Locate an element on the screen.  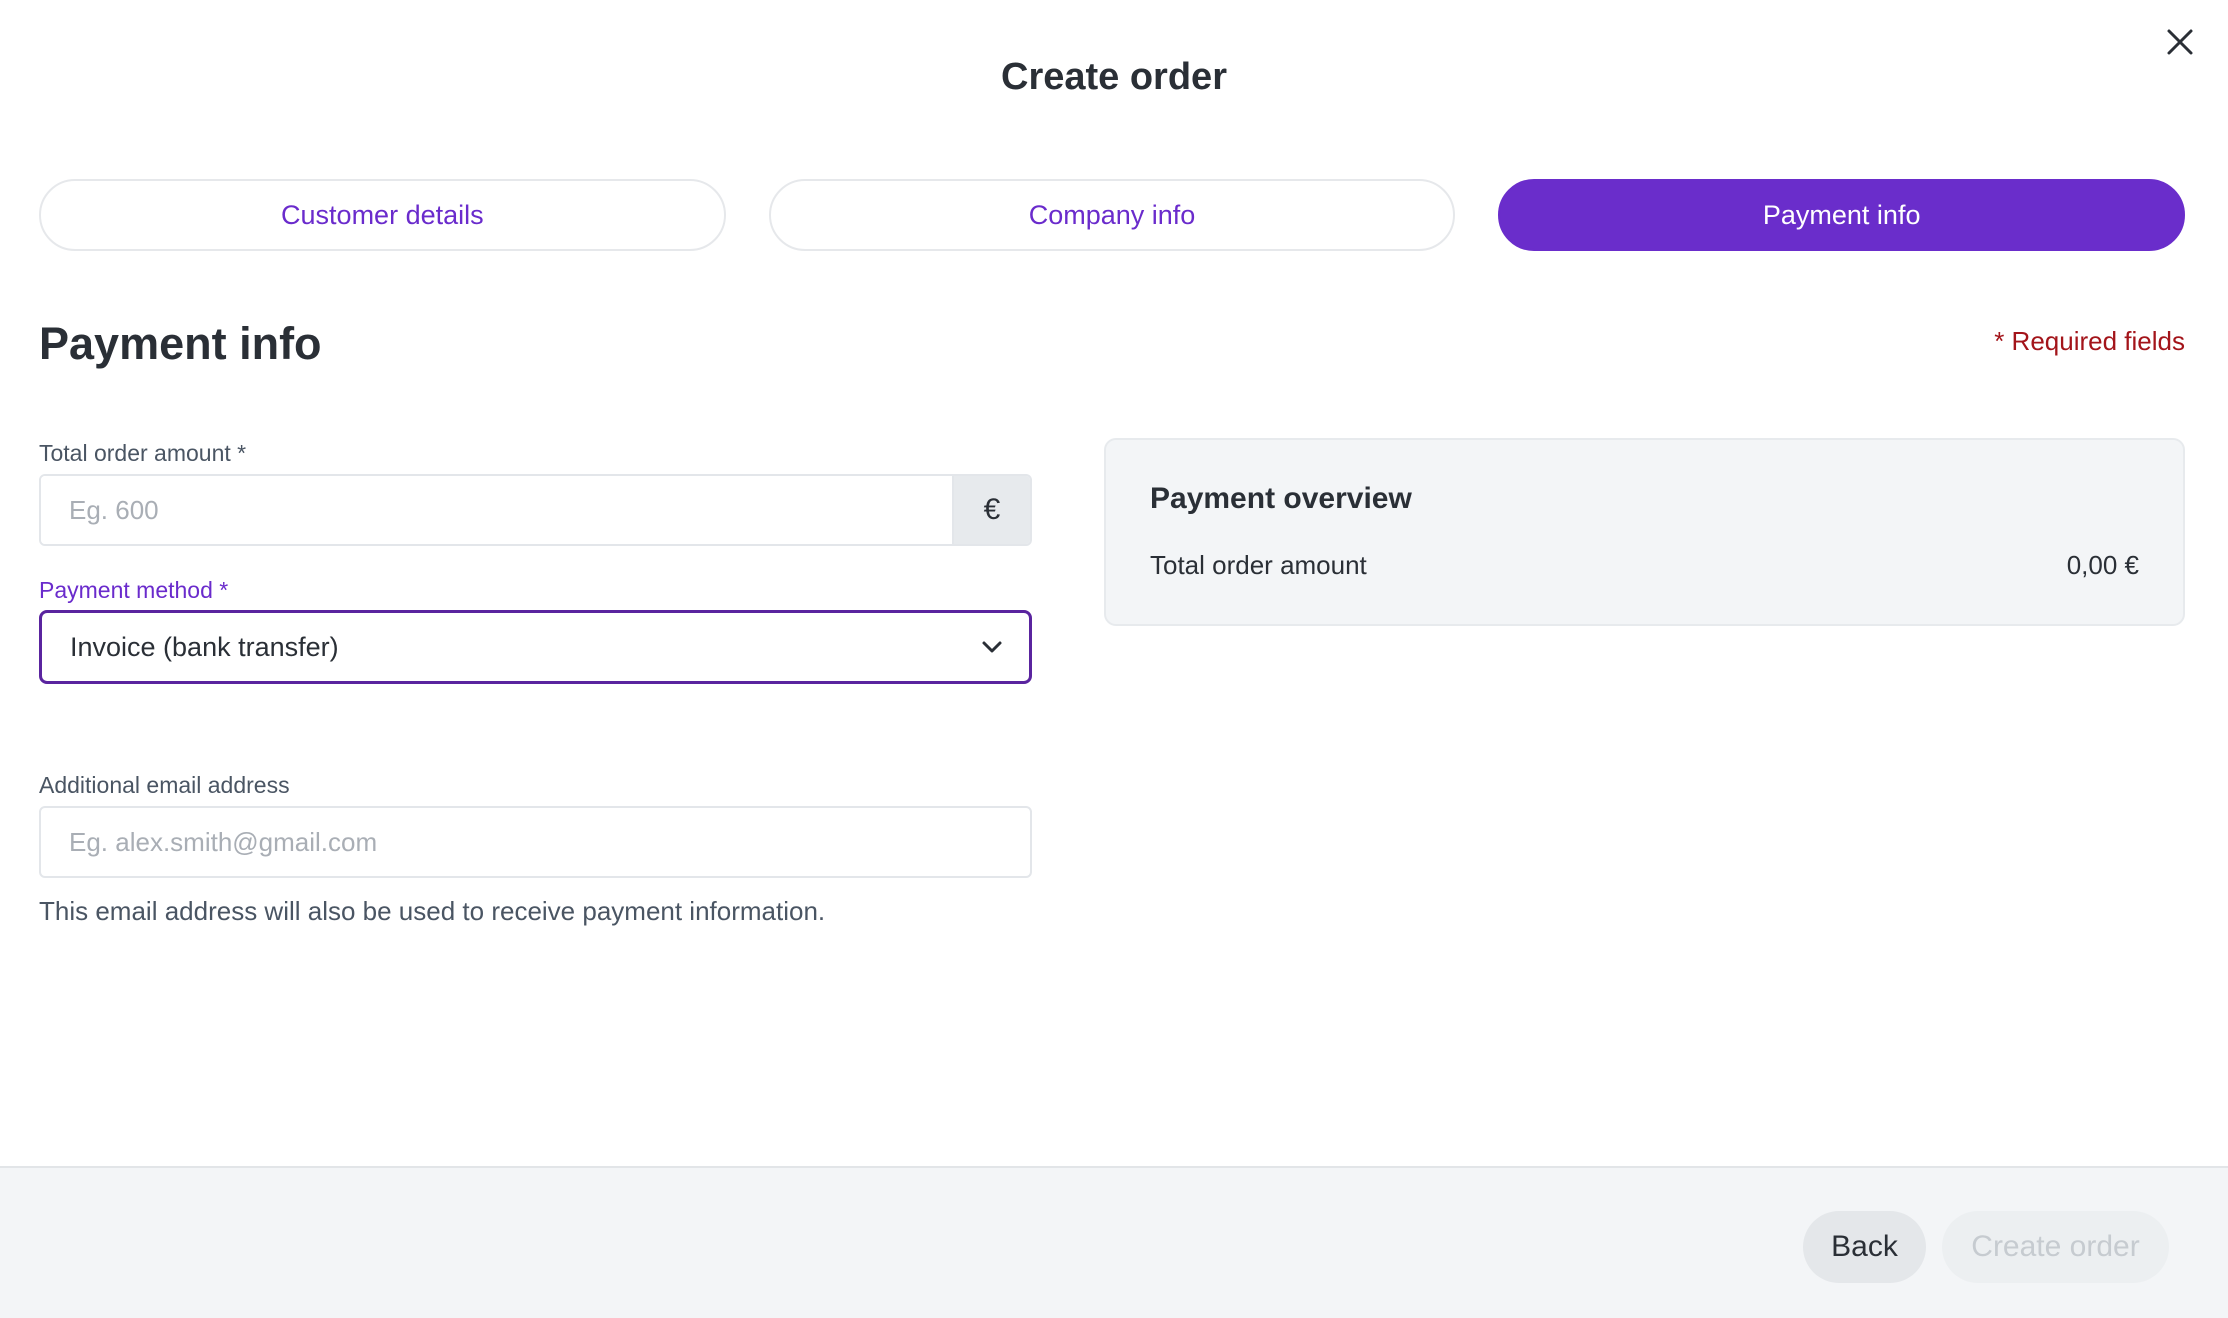
amount-input-group: € is located at coordinates (535, 510).